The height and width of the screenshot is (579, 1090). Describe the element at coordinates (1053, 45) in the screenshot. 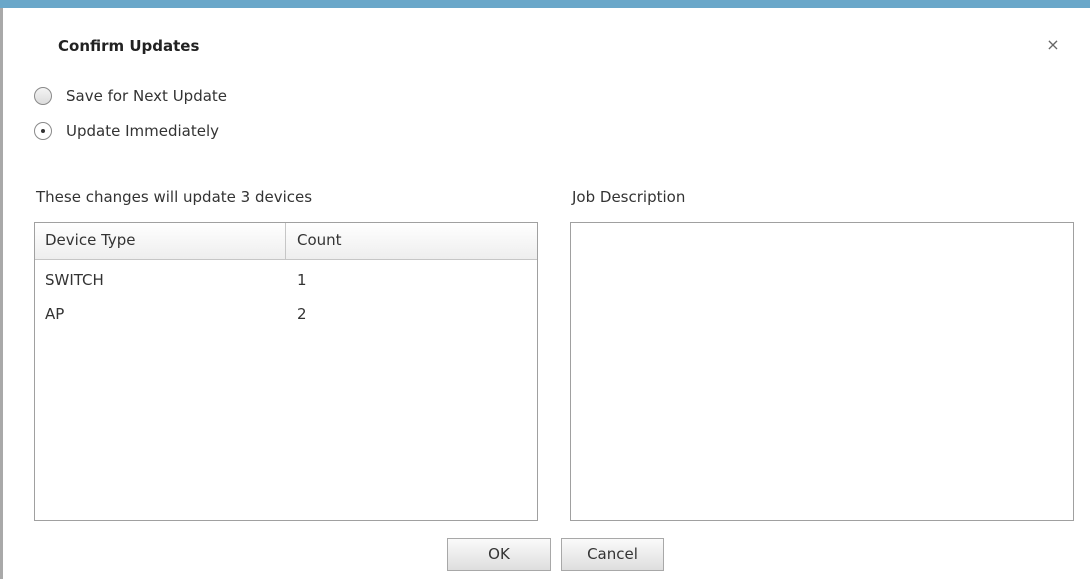

I see `close-icon: ×` at that location.